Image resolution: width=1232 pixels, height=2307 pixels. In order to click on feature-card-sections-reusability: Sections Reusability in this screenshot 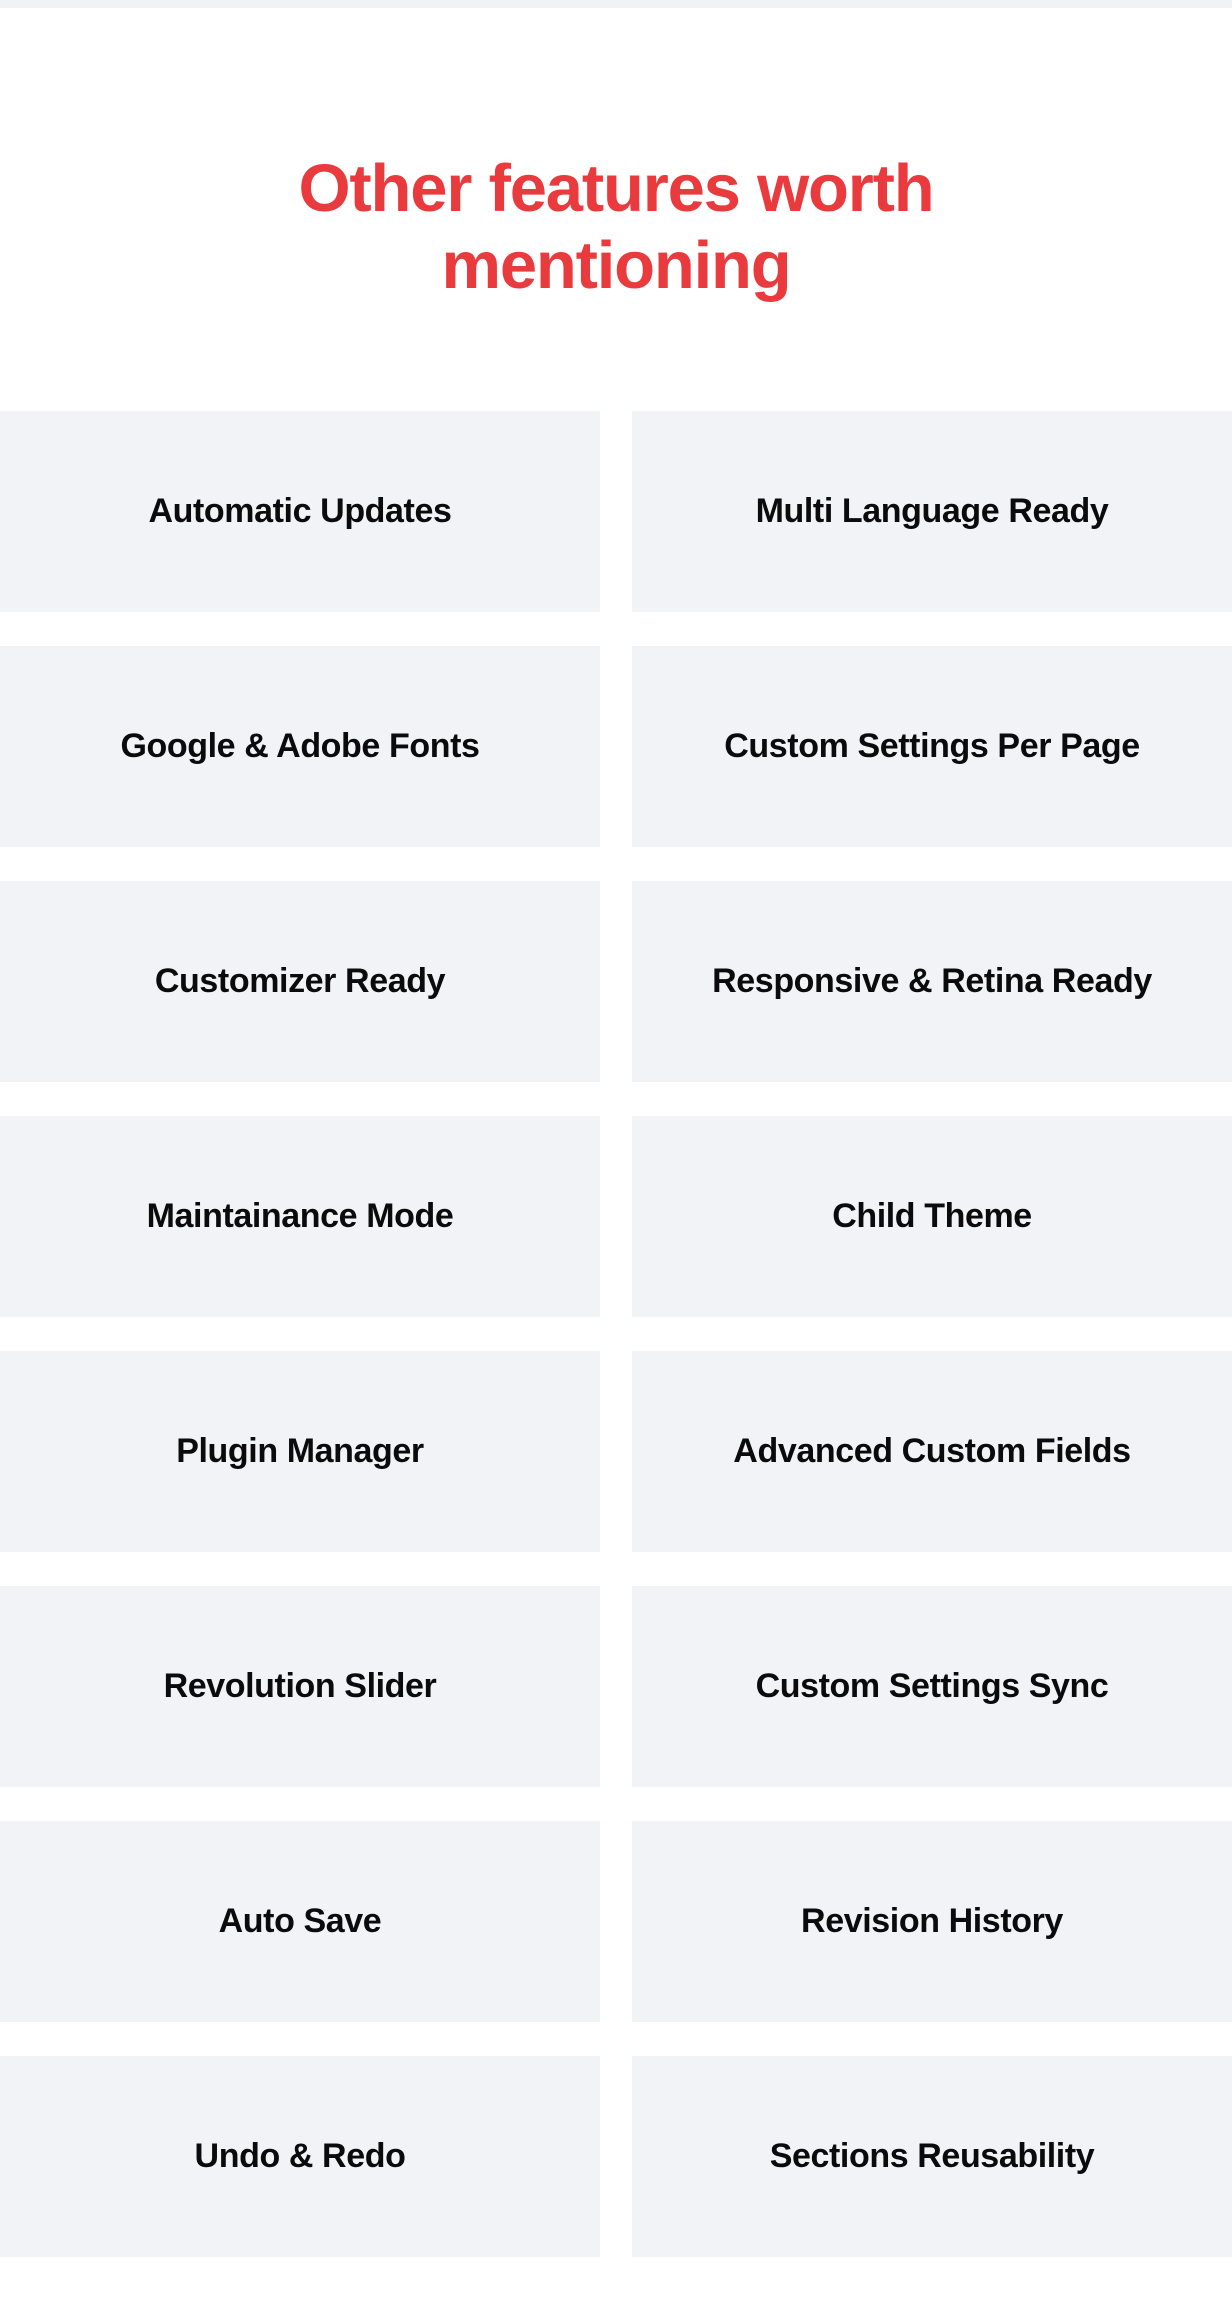, I will do `click(932, 2156)`.